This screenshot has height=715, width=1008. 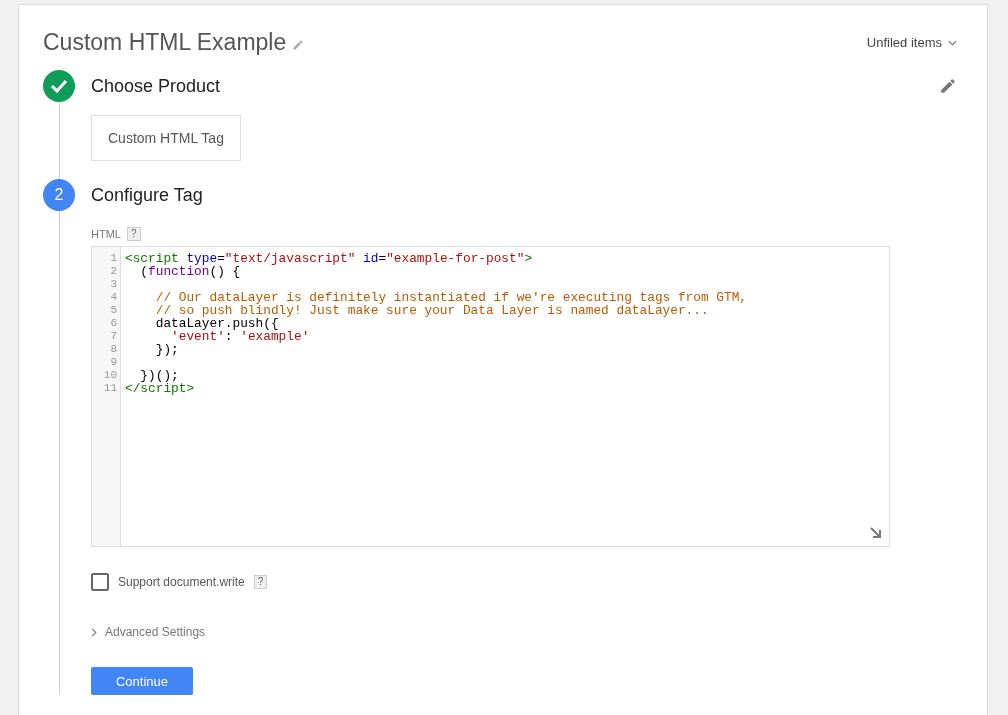 I want to click on chevron-down-icon, so click(x=952, y=42).